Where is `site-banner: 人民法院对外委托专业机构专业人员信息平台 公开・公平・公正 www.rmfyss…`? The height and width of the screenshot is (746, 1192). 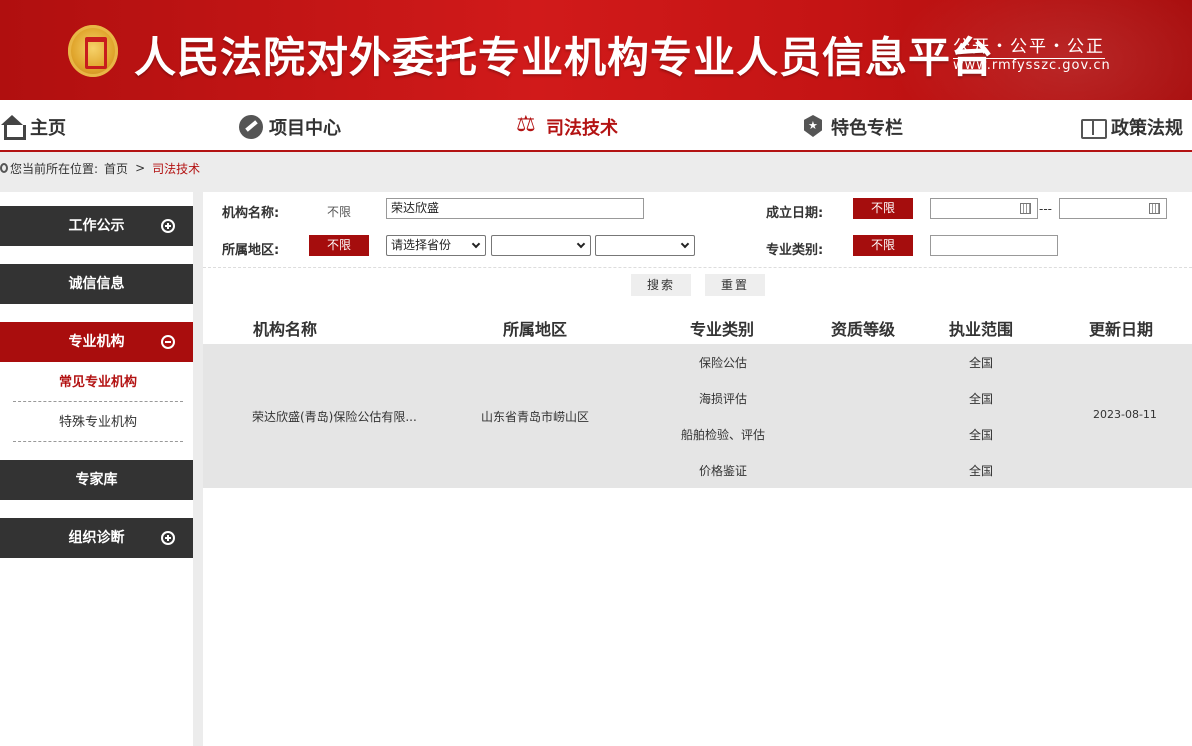
site-banner: 人民法院对外委托专业机构专业人员信息平台 公开・公平・公正 www.rmfyss… is located at coordinates (596, 50).